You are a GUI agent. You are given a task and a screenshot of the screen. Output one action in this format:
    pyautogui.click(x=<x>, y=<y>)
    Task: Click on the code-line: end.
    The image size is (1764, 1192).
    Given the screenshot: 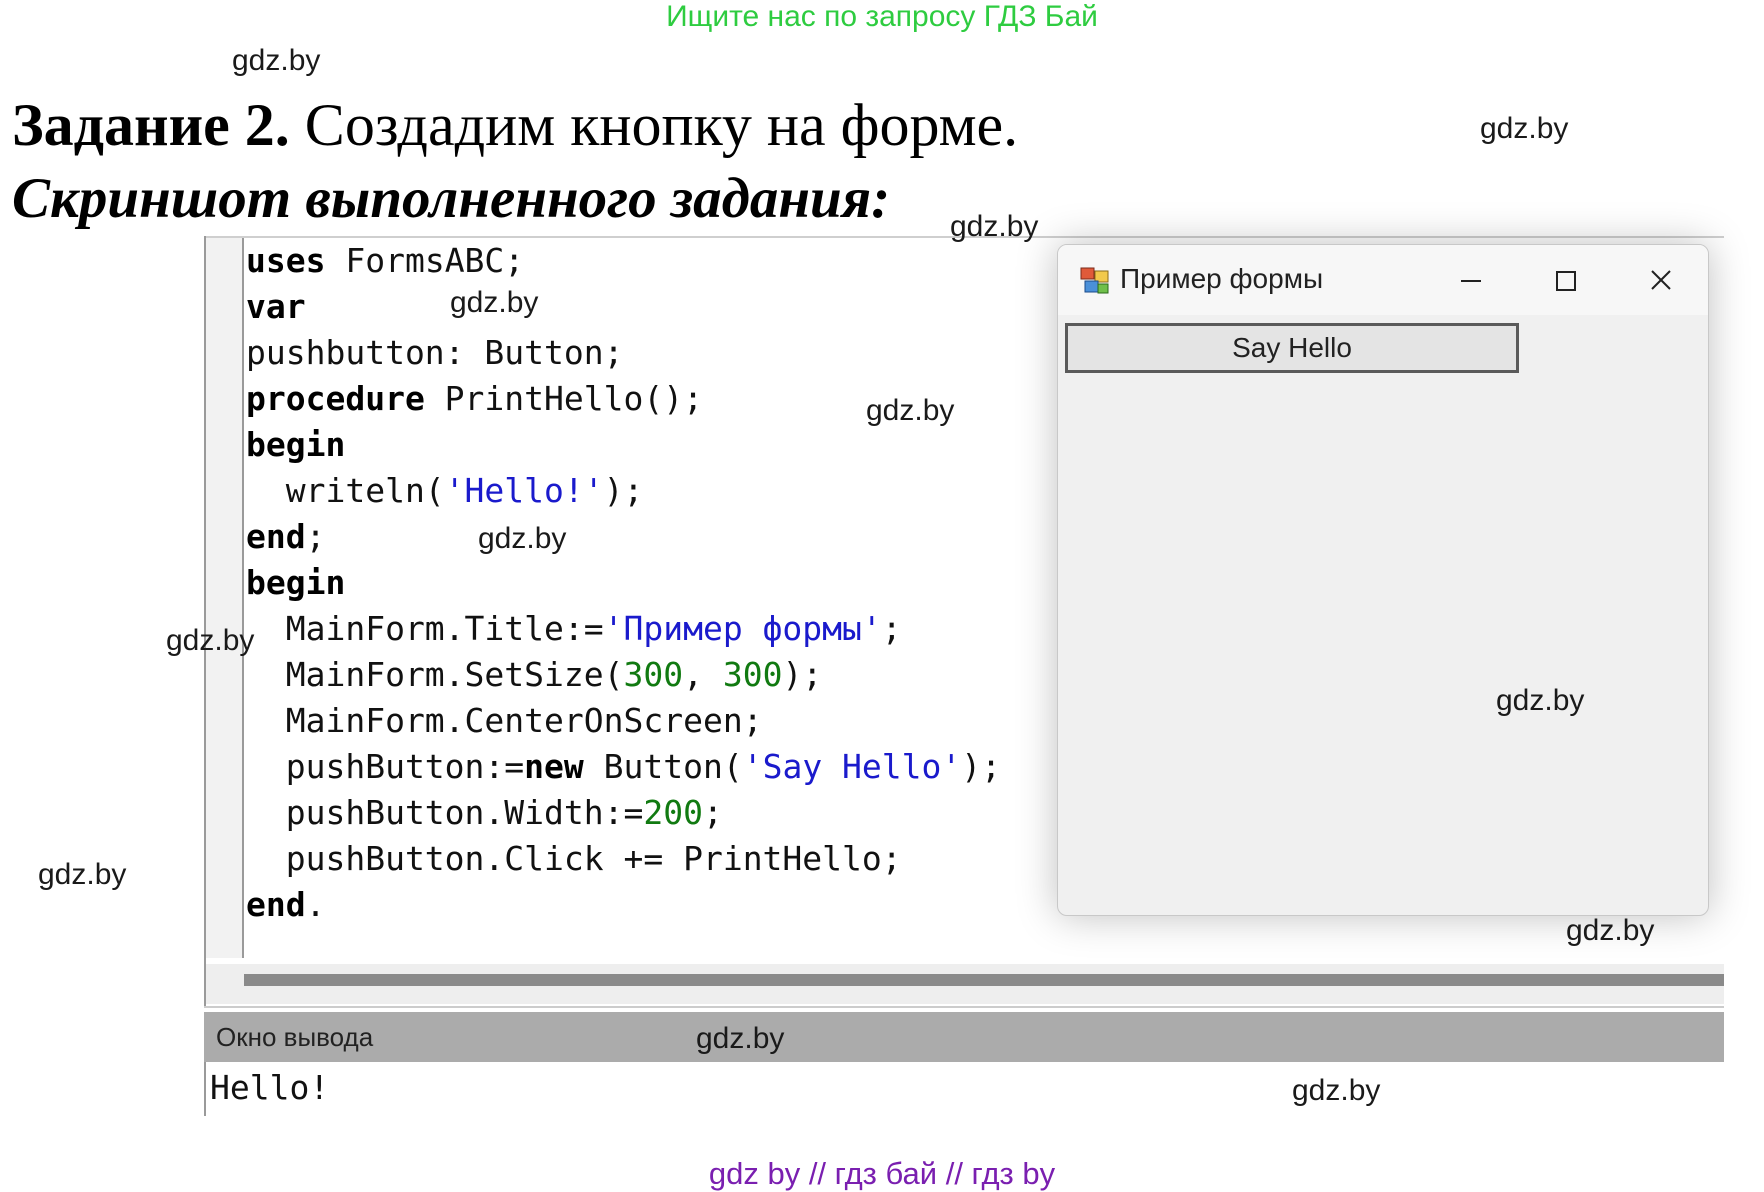 What is the action you would take?
    pyautogui.click(x=623, y=905)
    